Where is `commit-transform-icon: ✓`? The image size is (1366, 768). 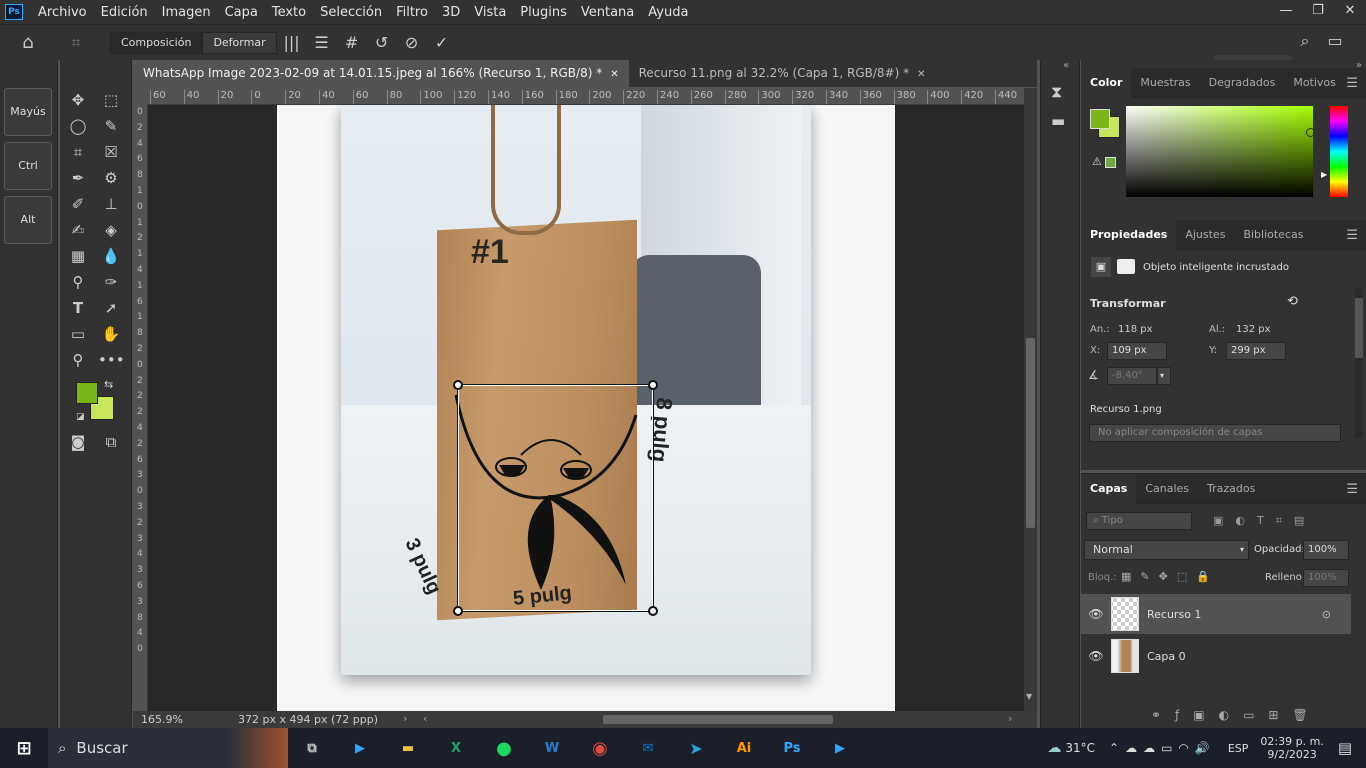 commit-transform-icon: ✓ is located at coordinates (442, 42).